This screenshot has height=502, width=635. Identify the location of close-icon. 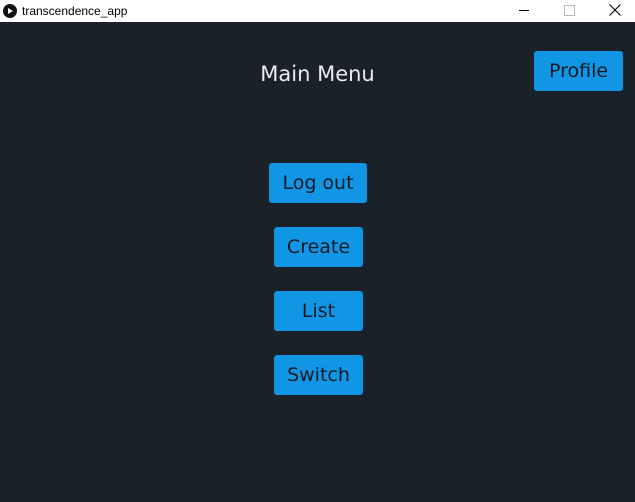
(613, 11).